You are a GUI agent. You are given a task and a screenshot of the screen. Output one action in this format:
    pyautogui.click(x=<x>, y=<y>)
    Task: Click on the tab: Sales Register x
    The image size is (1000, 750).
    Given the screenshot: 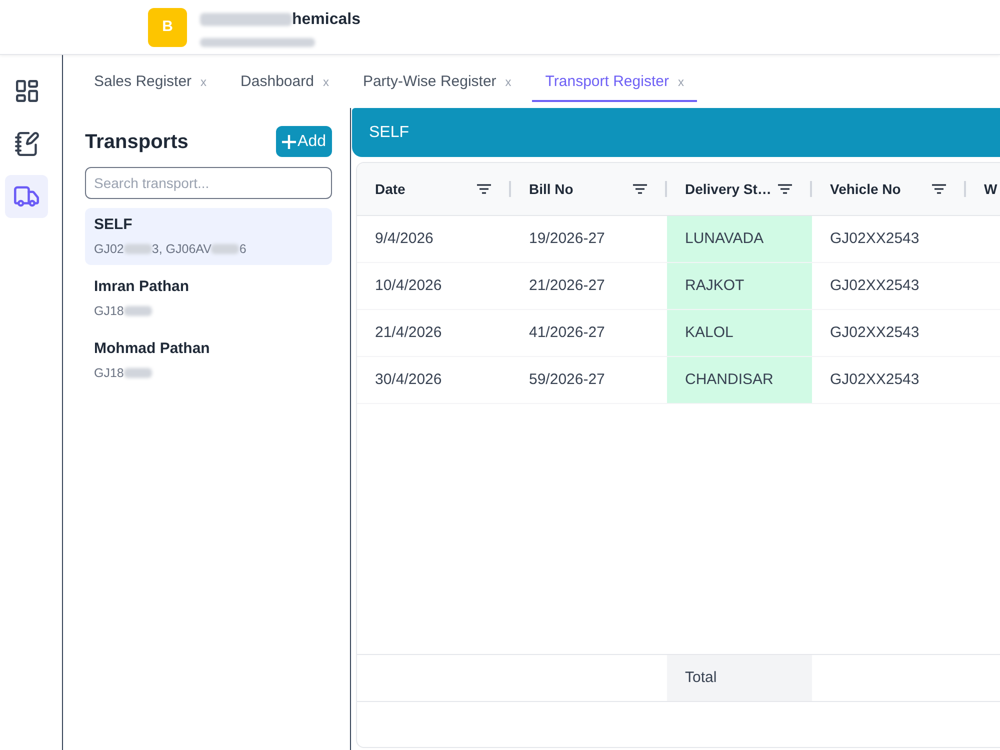 What is the action you would take?
    pyautogui.click(x=150, y=83)
    